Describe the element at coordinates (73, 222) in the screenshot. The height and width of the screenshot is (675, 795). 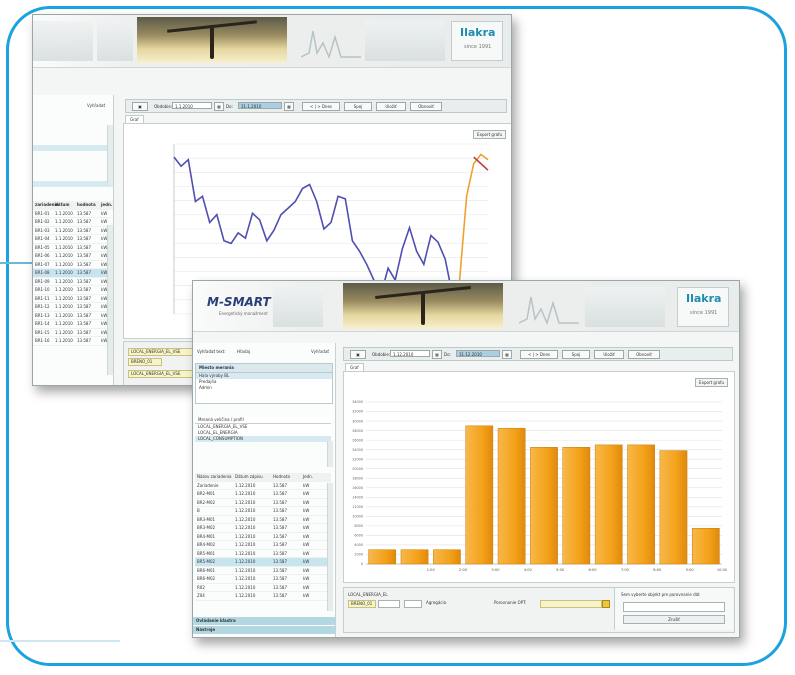
I see `table-row: BR1-02 1.1.2010 13.587 kW` at that location.